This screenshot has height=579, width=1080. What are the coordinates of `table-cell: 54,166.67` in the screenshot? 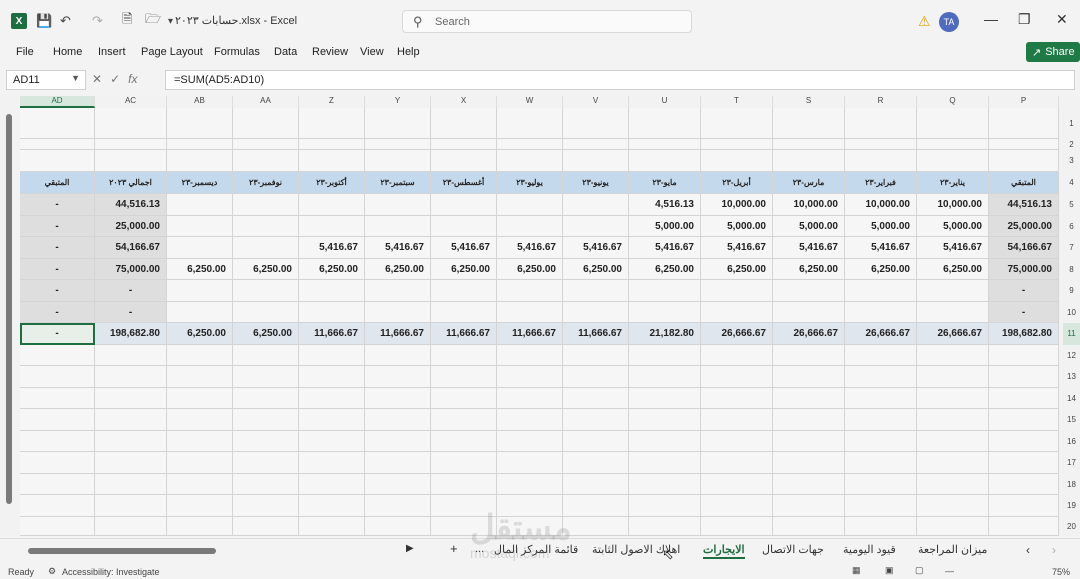 It's located at (1024, 248).